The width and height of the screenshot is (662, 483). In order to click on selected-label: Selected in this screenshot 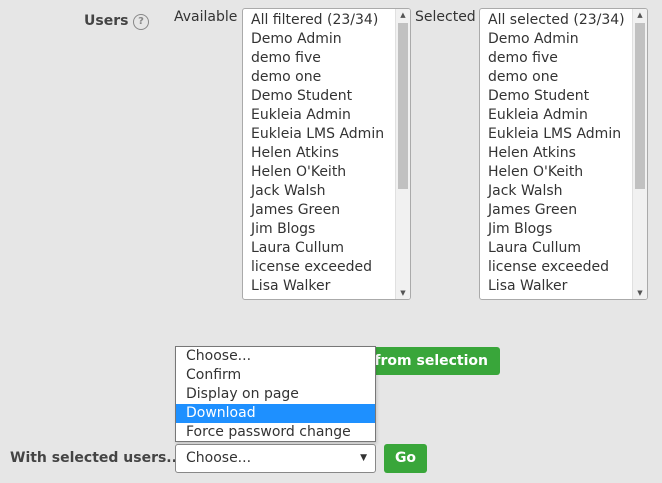, I will do `click(445, 17)`.